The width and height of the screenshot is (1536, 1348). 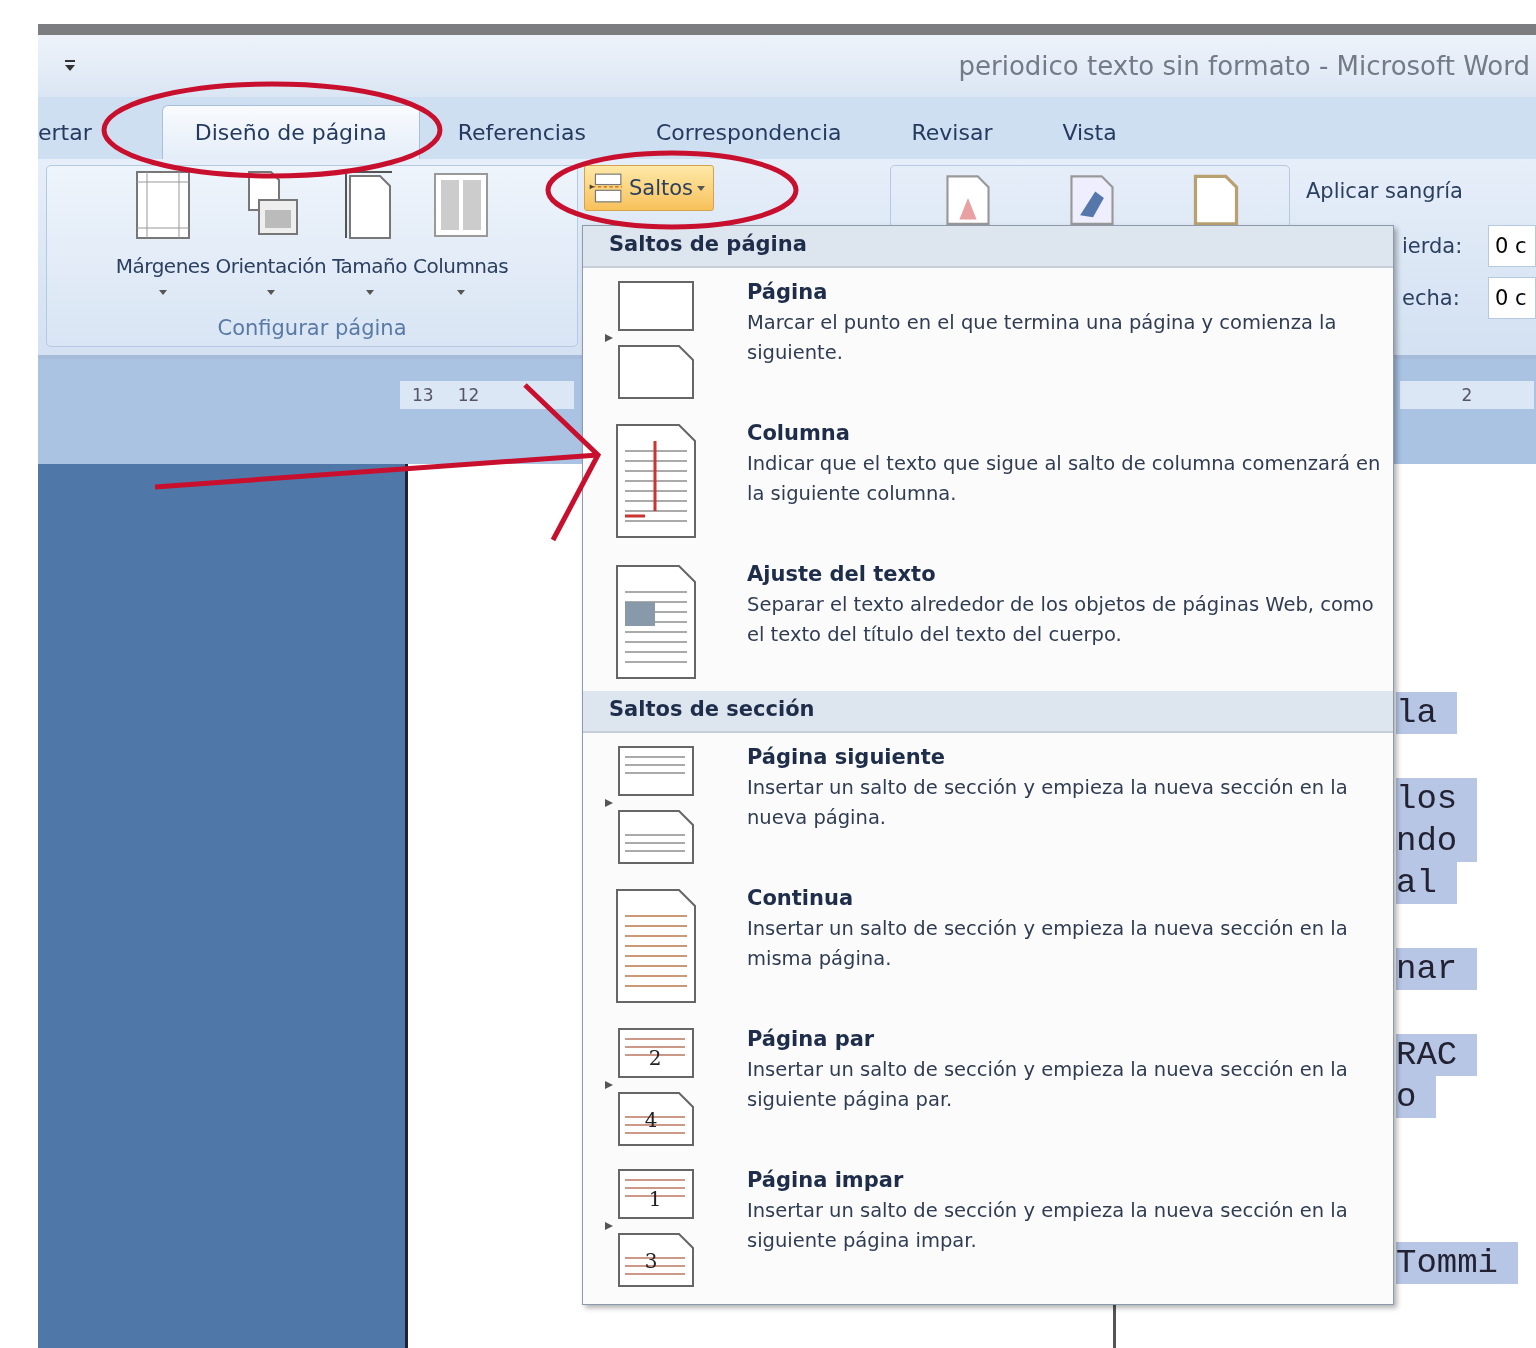 I want to click on menu-item: 2 4 Página par Insertar un salto de sección y empieza la nueva sección en la siguiente página par., so click(x=988, y=1085).